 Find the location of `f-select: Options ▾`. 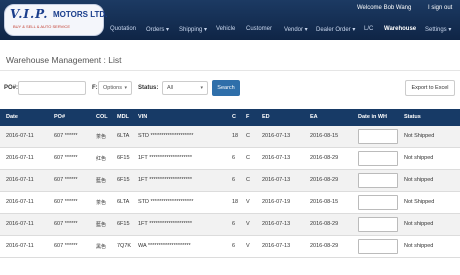

f-select: Options ▾ is located at coordinates (115, 88).